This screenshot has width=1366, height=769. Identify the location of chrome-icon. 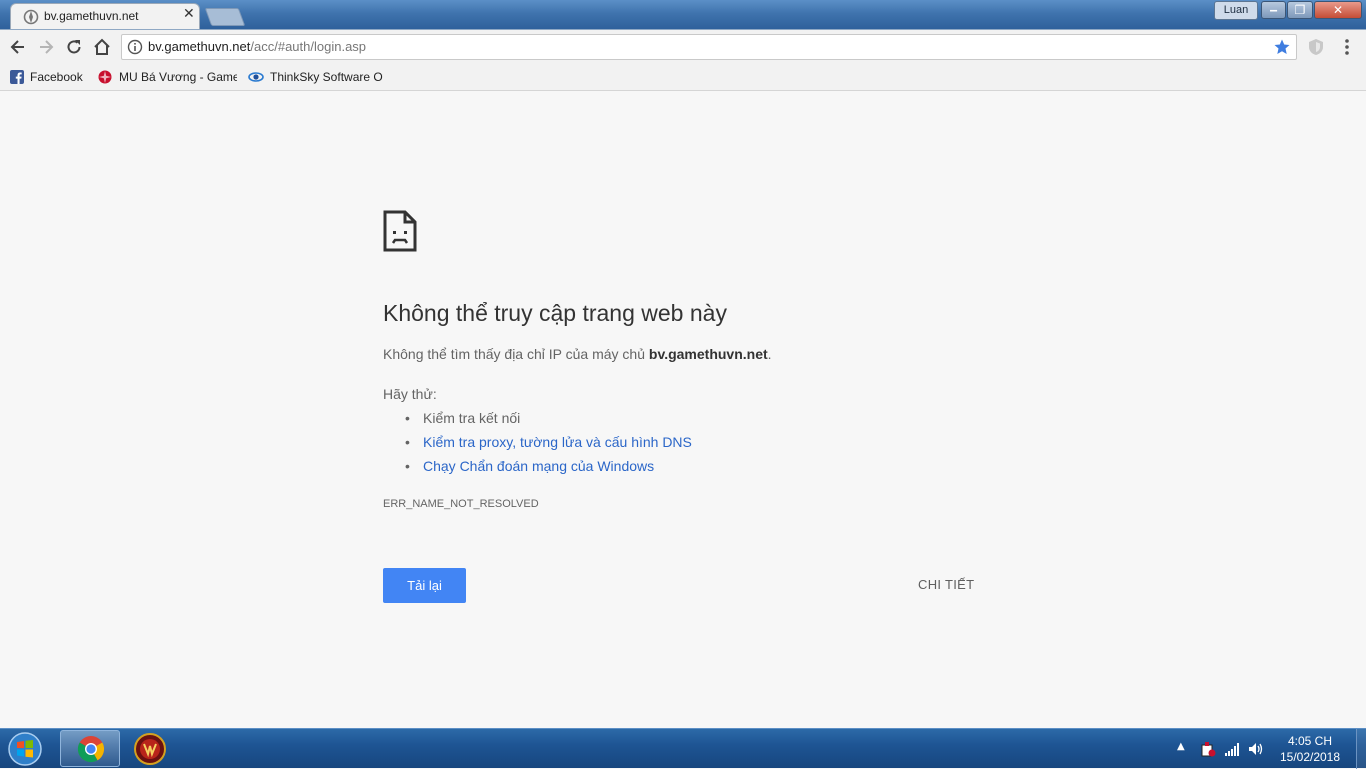
(91, 749).